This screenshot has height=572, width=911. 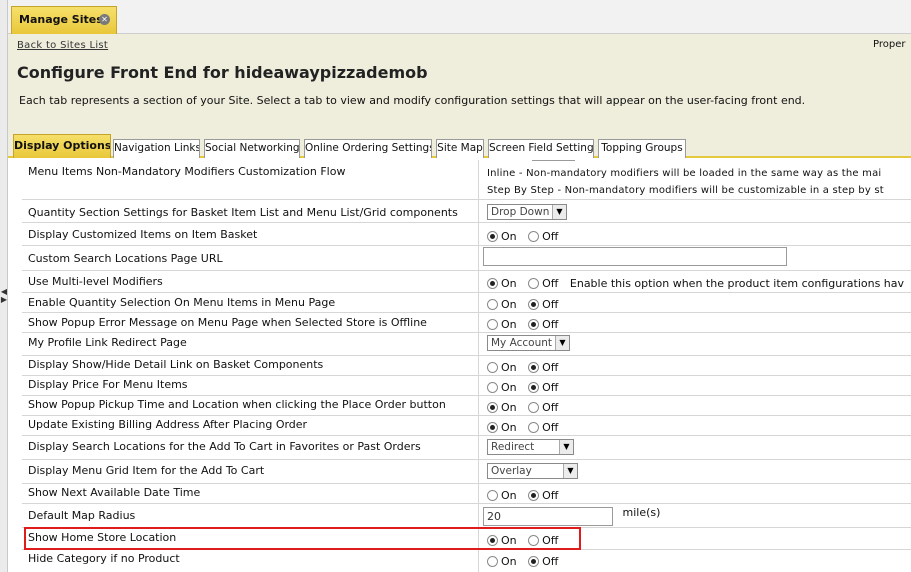 I want to click on header-right-text: Proper, so click(x=889, y=44).